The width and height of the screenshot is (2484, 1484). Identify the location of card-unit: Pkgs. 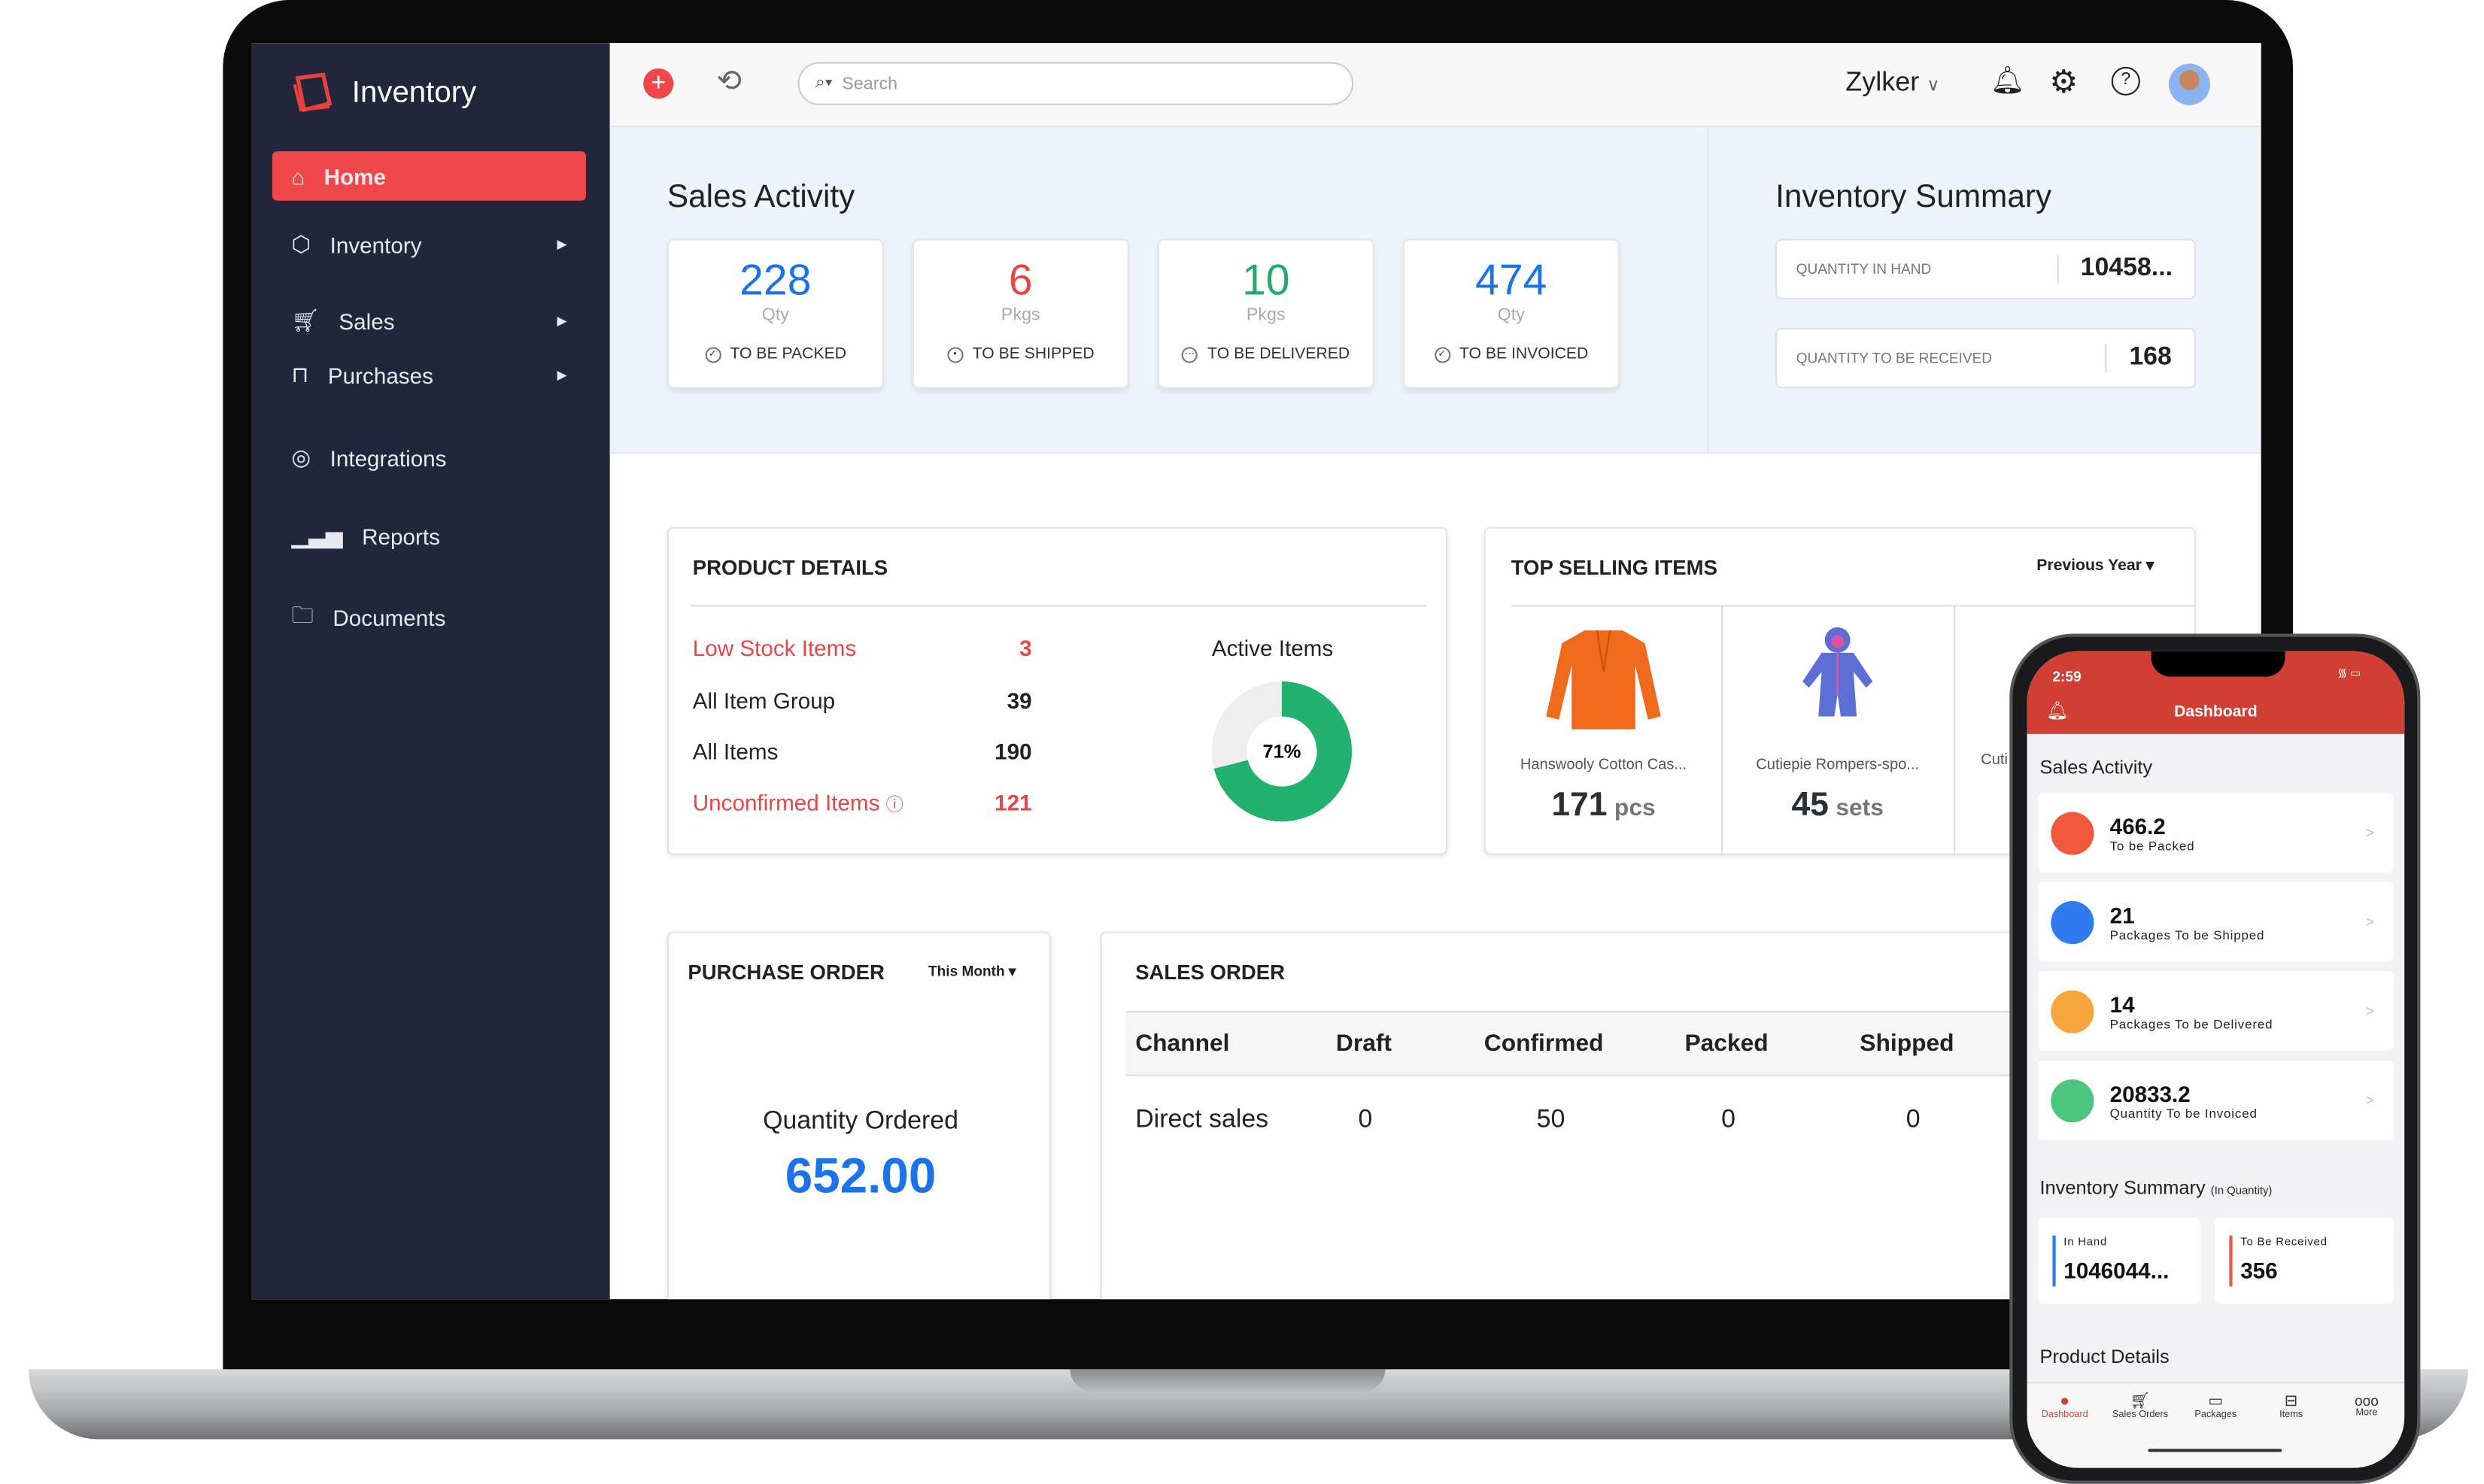
(1020, 315).